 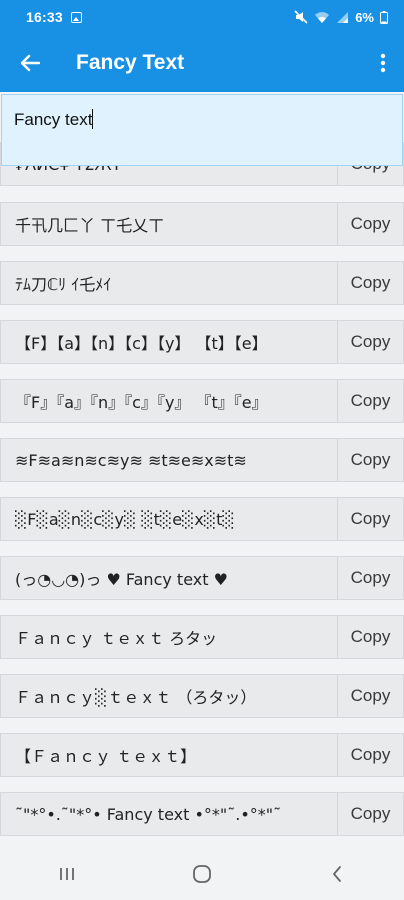 I want to click on list-item: 【Ｆａｎｃｙ ｔｅｘｔ】 Copy, so click(x=202, y=755).